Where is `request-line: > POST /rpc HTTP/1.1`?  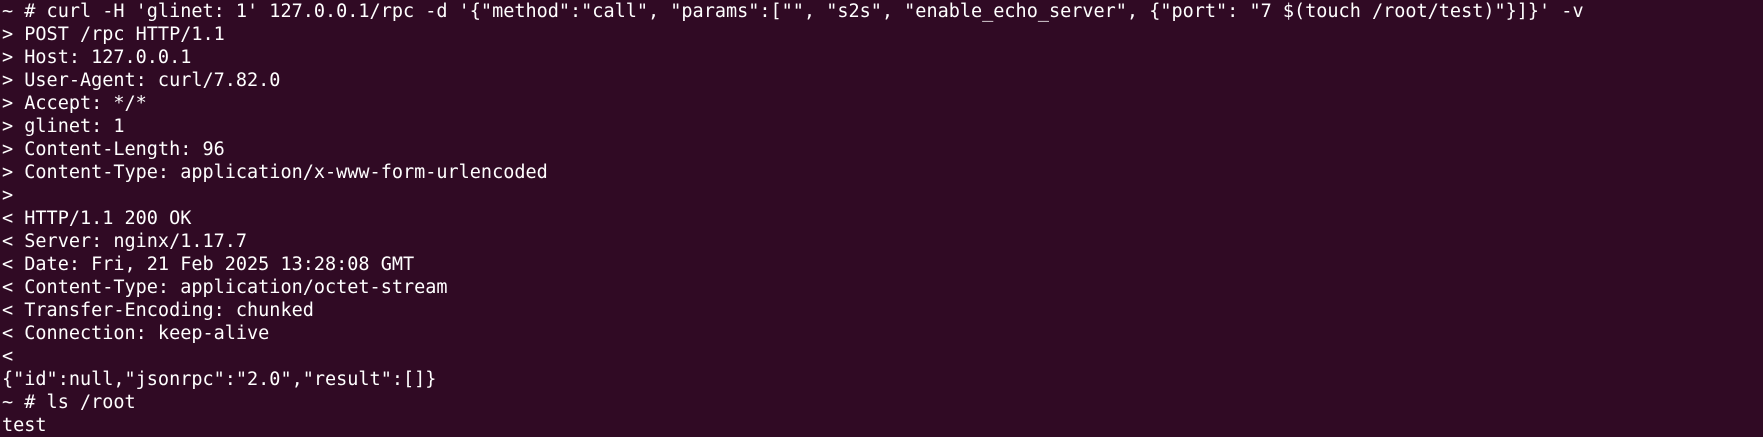 request-line: > POST /rpc HTTP/1.1 is located at coordinates (113, 34).